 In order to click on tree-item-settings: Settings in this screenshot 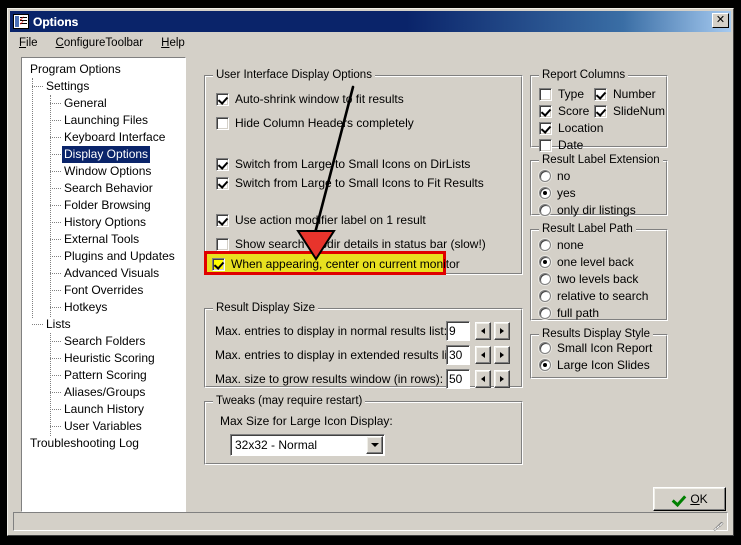, I will do `click(103, 86)`.